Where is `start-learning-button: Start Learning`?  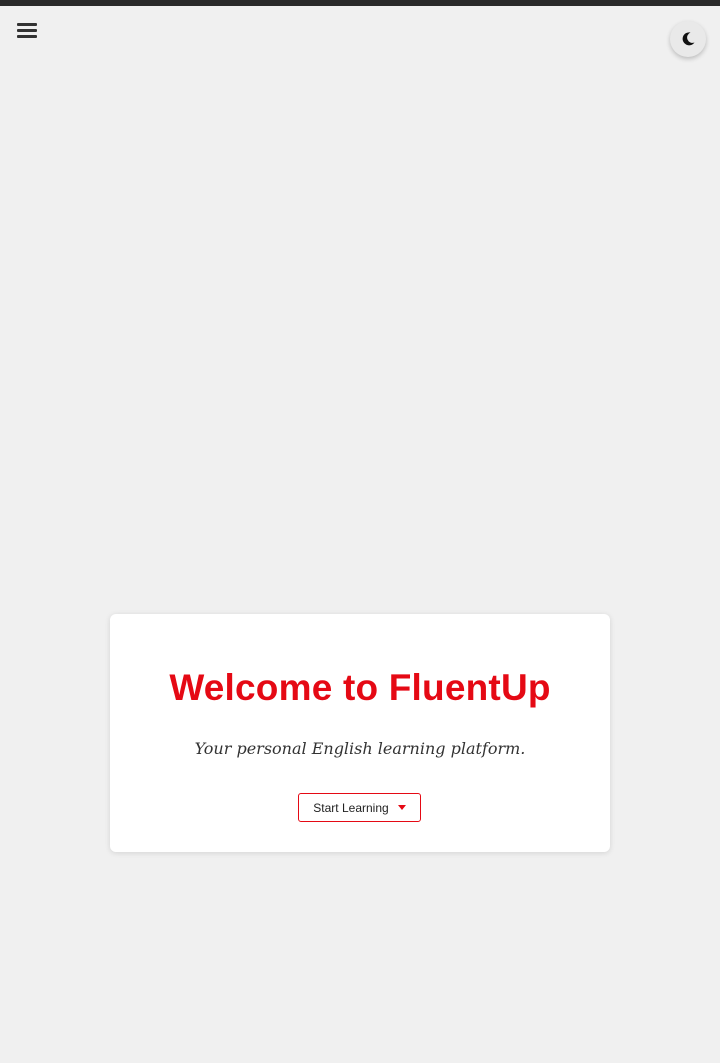
start-learning-button: Start Learning is located at coordinates (359, 807).